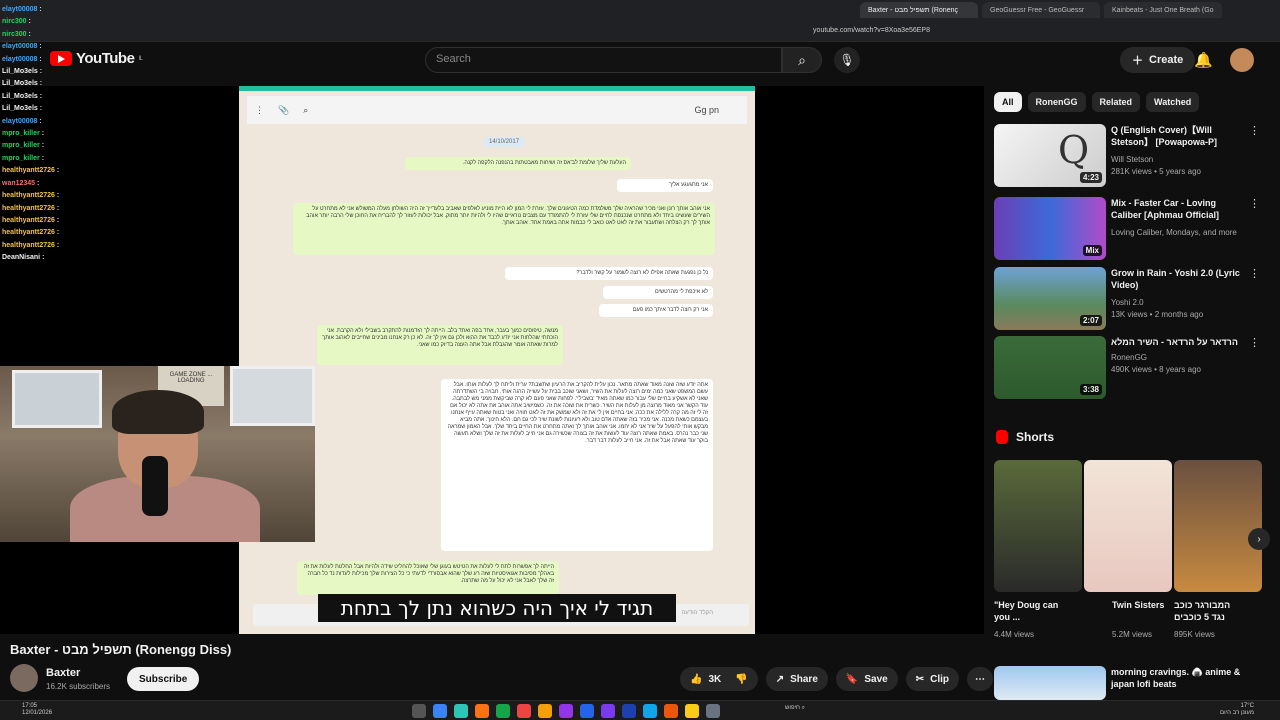 The height and width of the screenshot is (720, 1280). What do you see at coordinates (21, 158) in the screenshot?
I see `chat-username: mpro_killer` at bounding box center [21, 158].